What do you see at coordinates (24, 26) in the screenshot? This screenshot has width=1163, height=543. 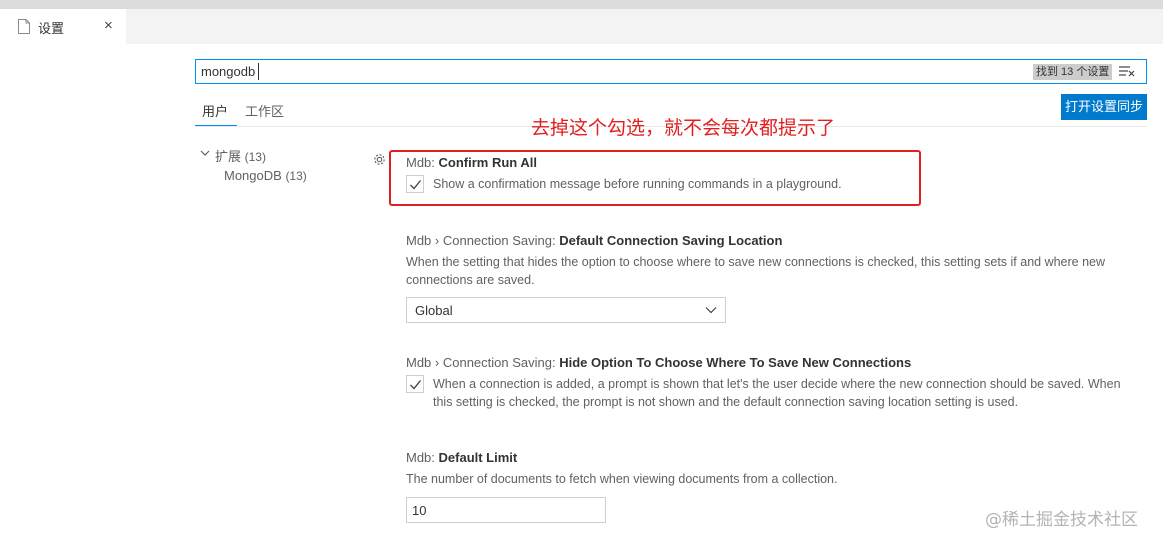 I see `file-icon` at bounding box center [24, 26].